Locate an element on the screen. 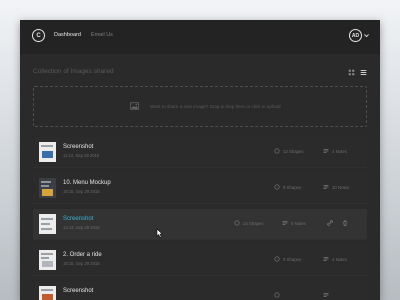 The height and width of the screenshot is (300, 400). shapes-count is located at coordinates (278, 295).